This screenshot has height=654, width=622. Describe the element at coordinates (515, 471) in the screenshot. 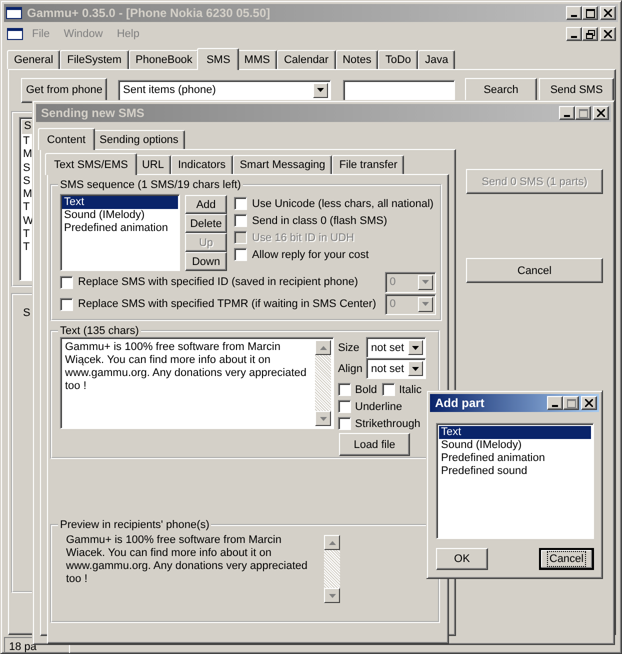

I see `list-item: Predefined sound` at that location.